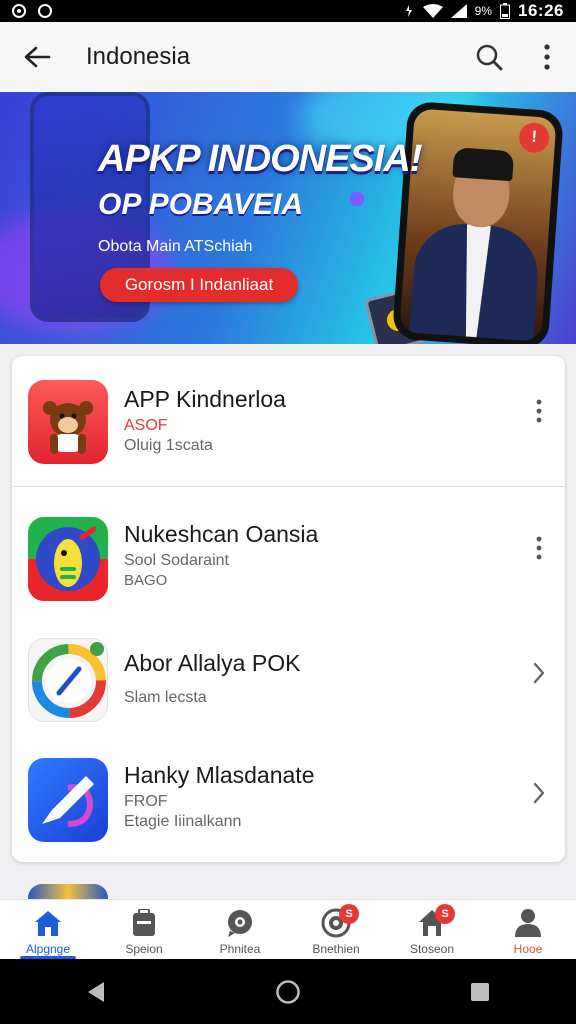  What do you see at coordinates (219, 775) in the screenshot?
I see `app-title: Hanky Mlasdanate` at bounding box center [219, 775].